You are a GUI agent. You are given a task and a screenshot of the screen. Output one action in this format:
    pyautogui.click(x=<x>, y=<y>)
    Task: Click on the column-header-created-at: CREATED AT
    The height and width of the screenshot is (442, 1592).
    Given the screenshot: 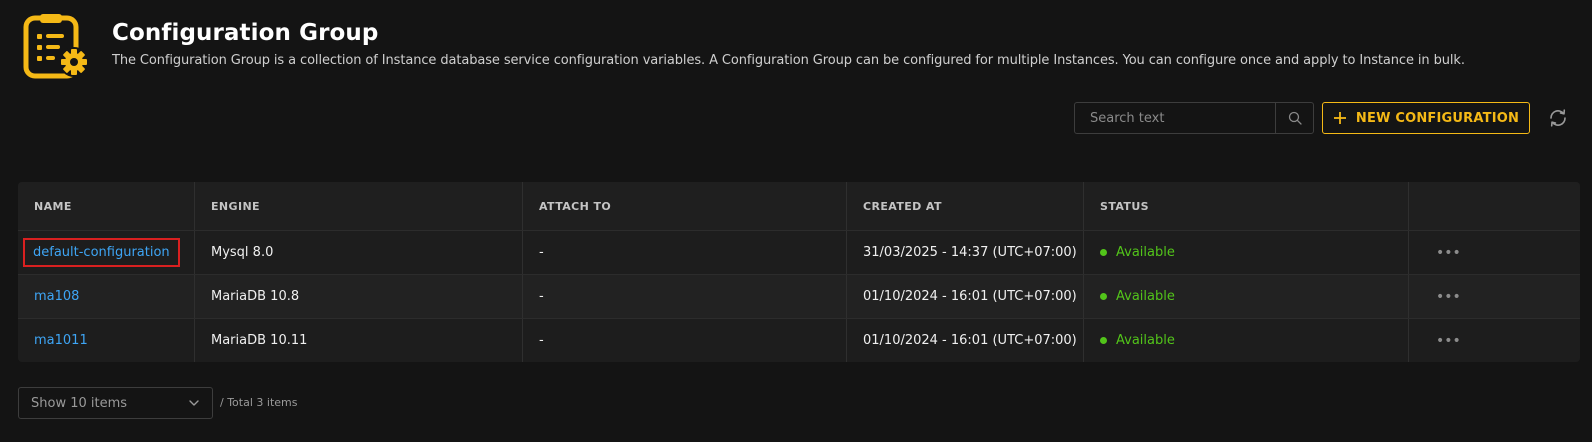 What is the action you would take?
    pyautogui.click(x=965, y=206)
    